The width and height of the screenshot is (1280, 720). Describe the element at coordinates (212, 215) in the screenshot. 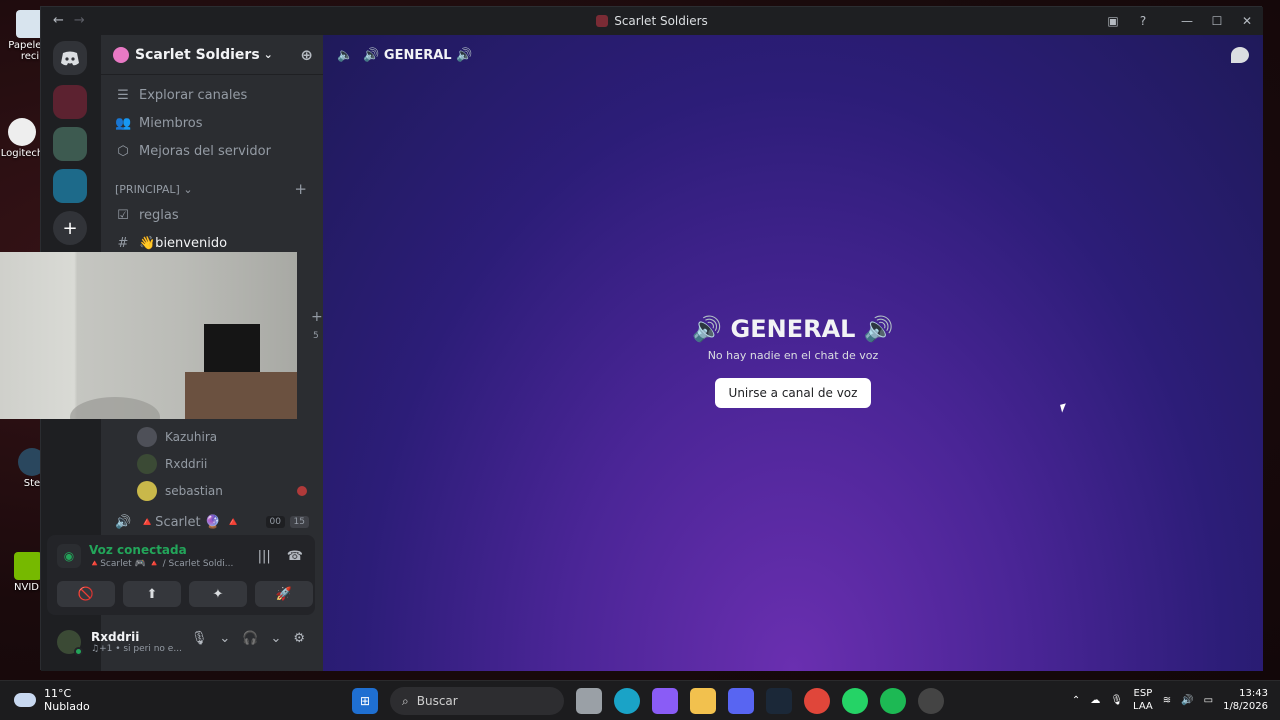

I see `channel-reglas: ☑ reglas` at that location.